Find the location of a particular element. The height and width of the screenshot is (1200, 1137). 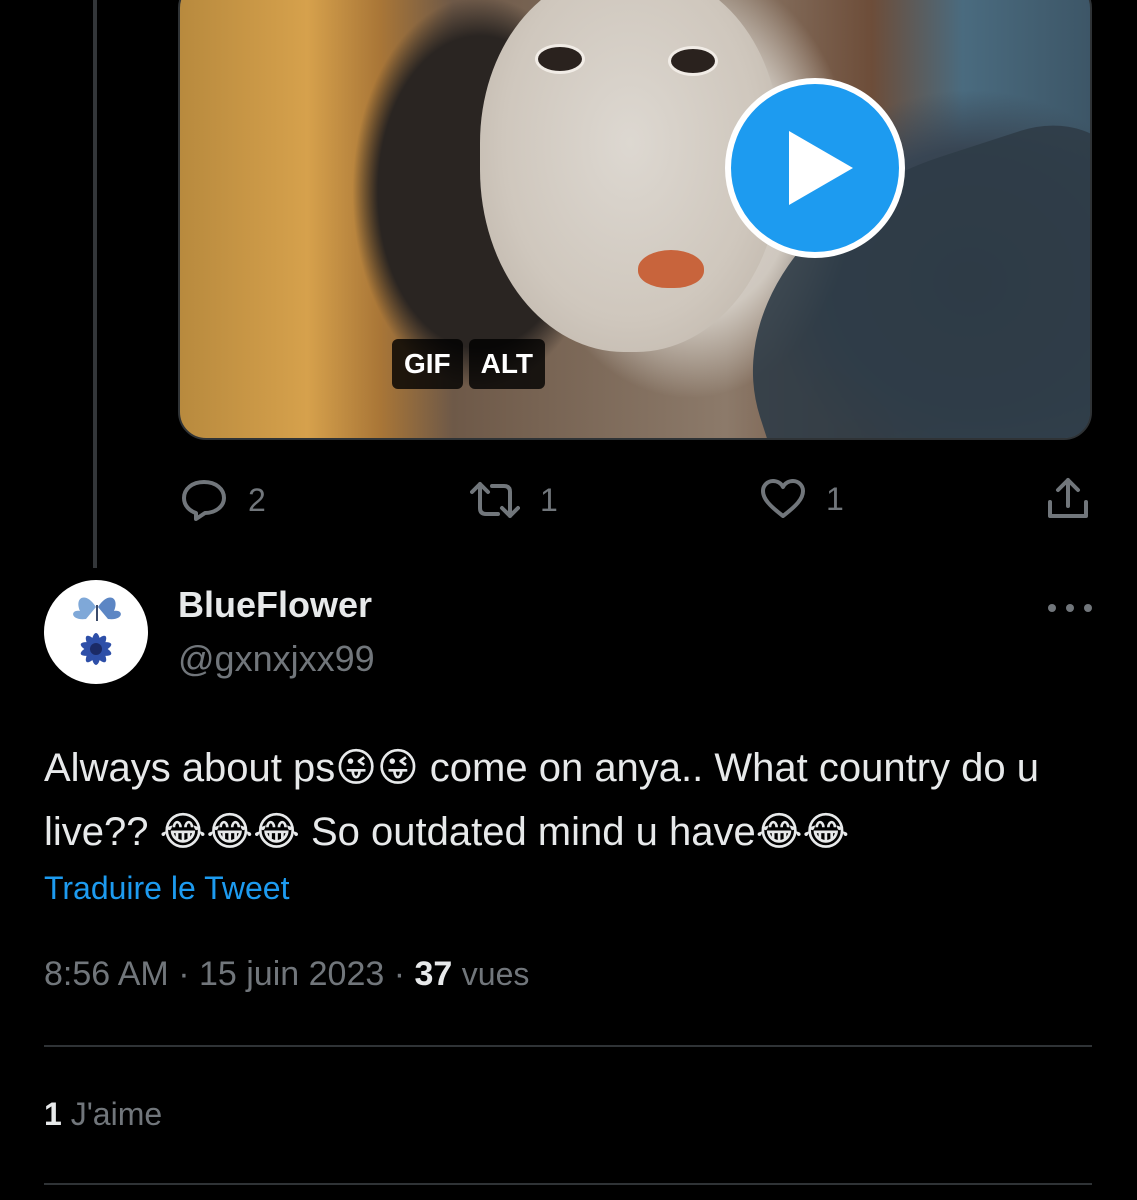

tweet-date: 15 juin 2023 is located at coordinates (291, 974).